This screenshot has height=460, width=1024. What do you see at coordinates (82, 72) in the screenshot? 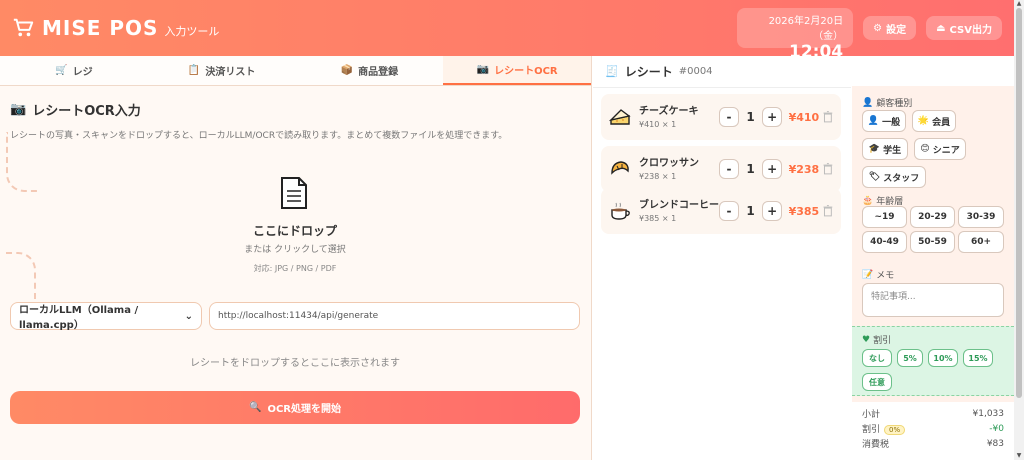
I see `tab-label: レジ` at bounding box center [82, 72].